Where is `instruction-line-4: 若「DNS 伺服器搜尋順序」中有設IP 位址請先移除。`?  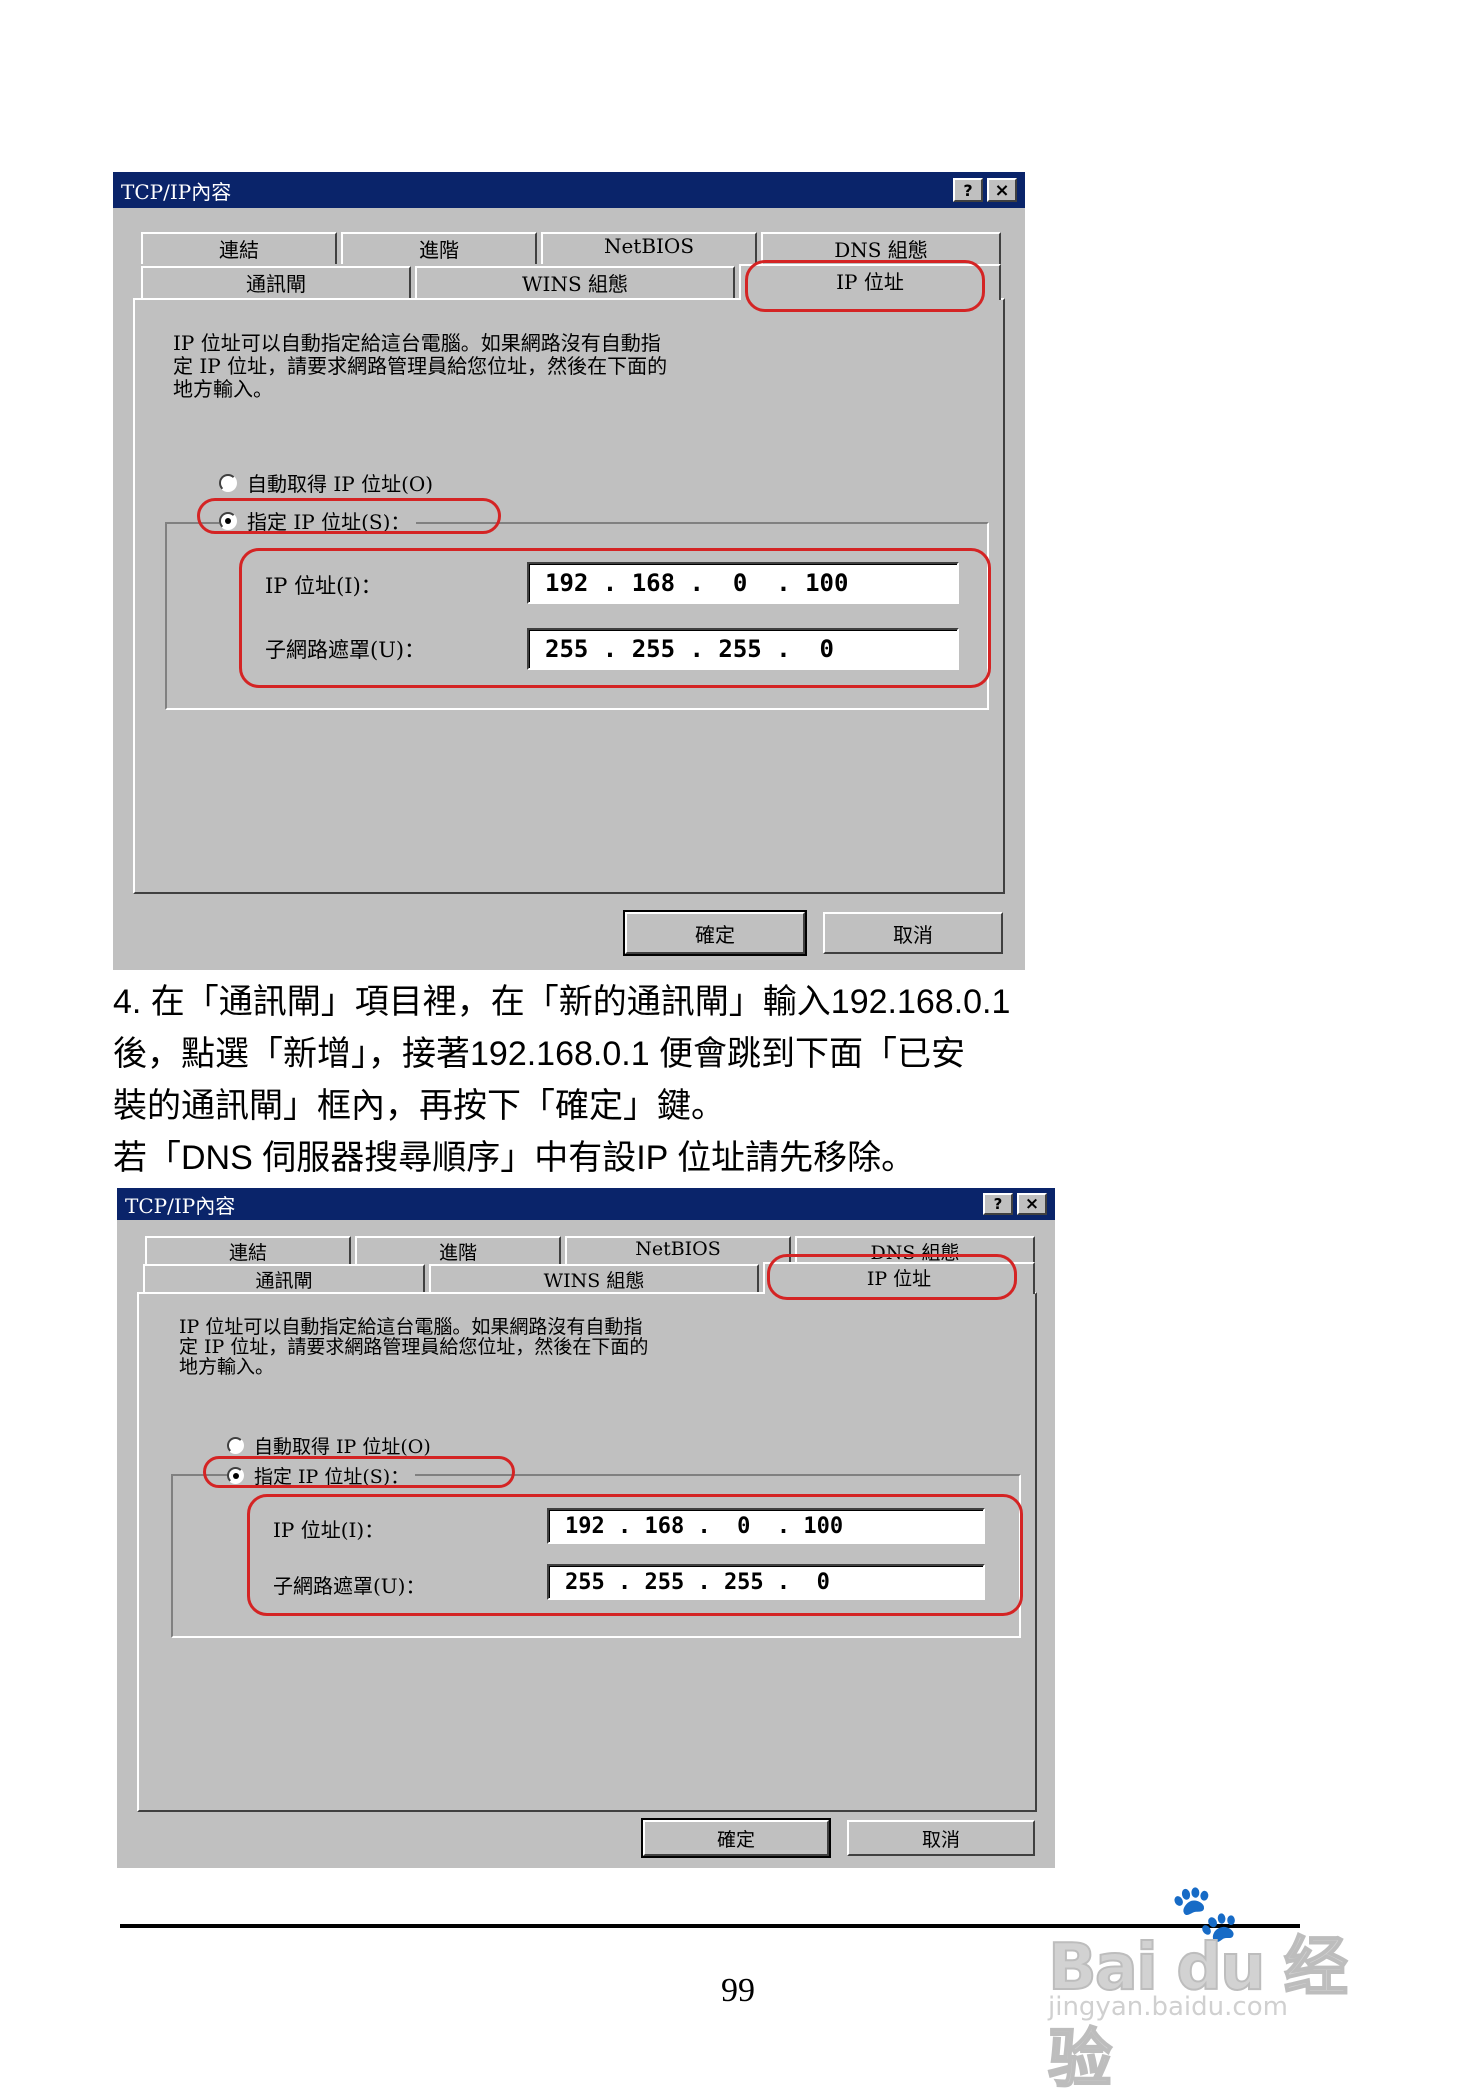
instruction-line-4: 若「DNS 伺服器搜尋順序」中有設IP 位址請先移除。 is located at coordinates (514, 1158).